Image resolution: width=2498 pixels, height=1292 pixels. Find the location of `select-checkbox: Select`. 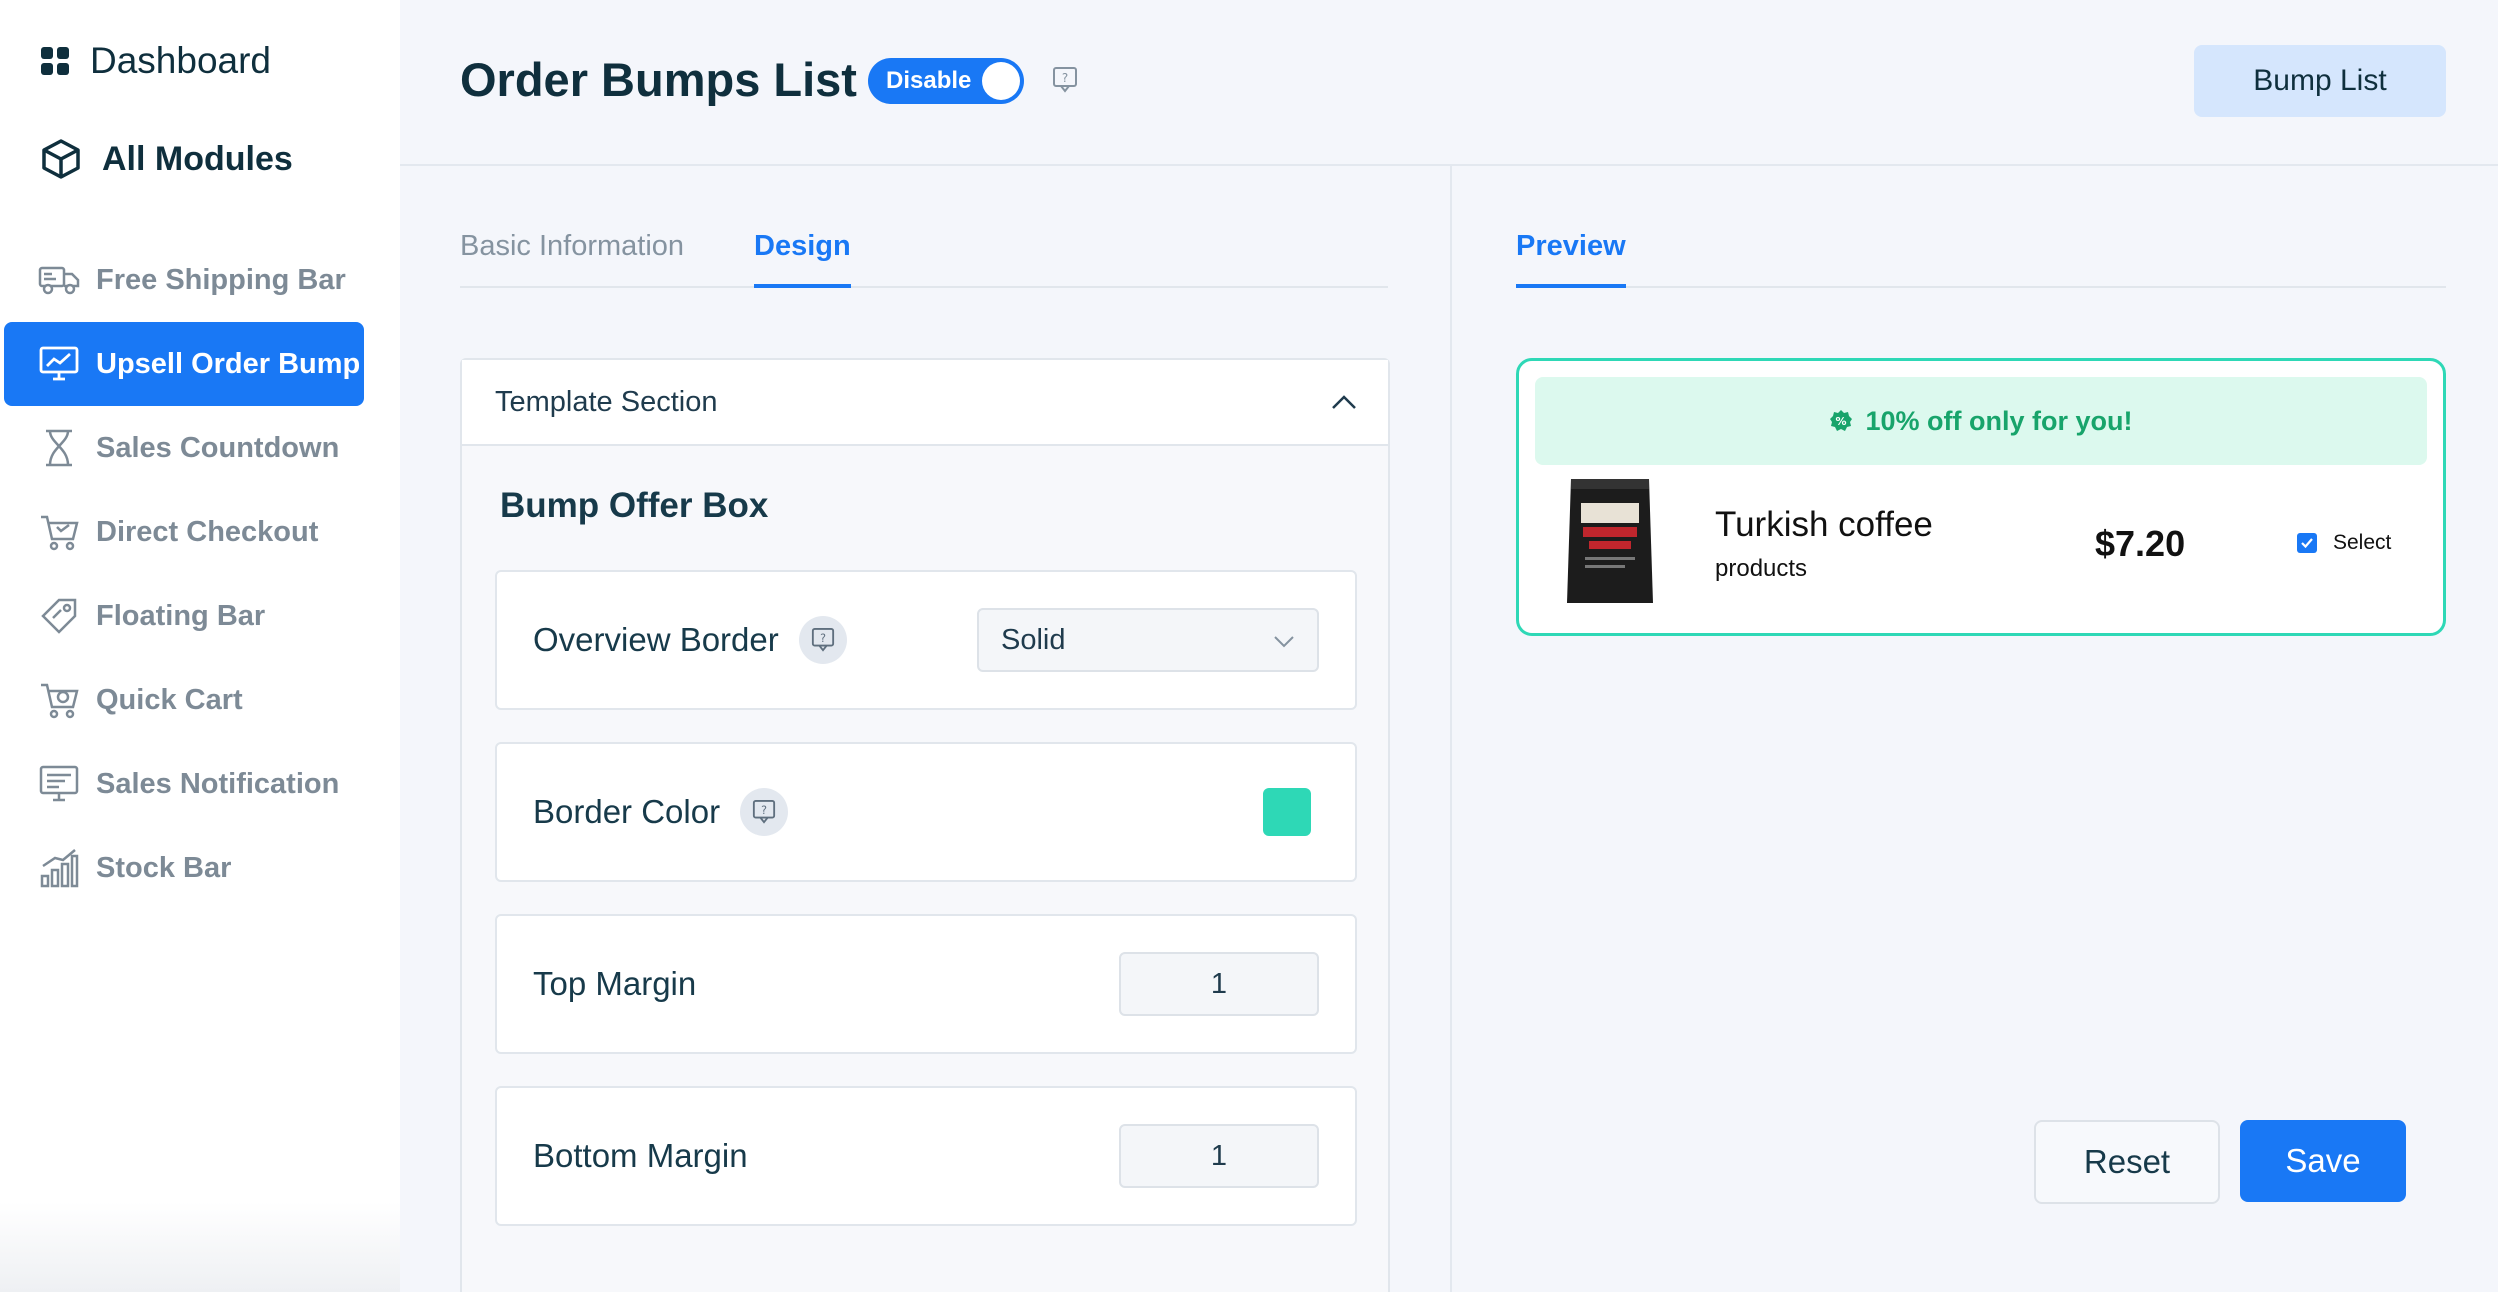

select-checkbox: Select is located at coordinates (2344, 543).